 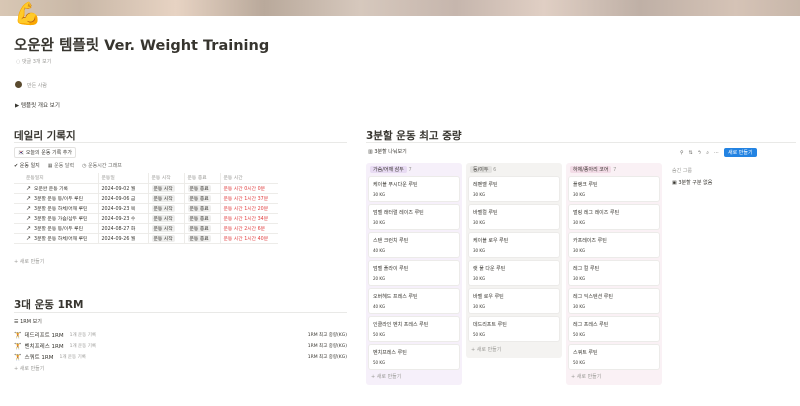 What do you see at coordinates (414, 136) in the screenshot?
I see `board-heading: 3분할 운동 최고 중량` at bounding box center [414, 136].